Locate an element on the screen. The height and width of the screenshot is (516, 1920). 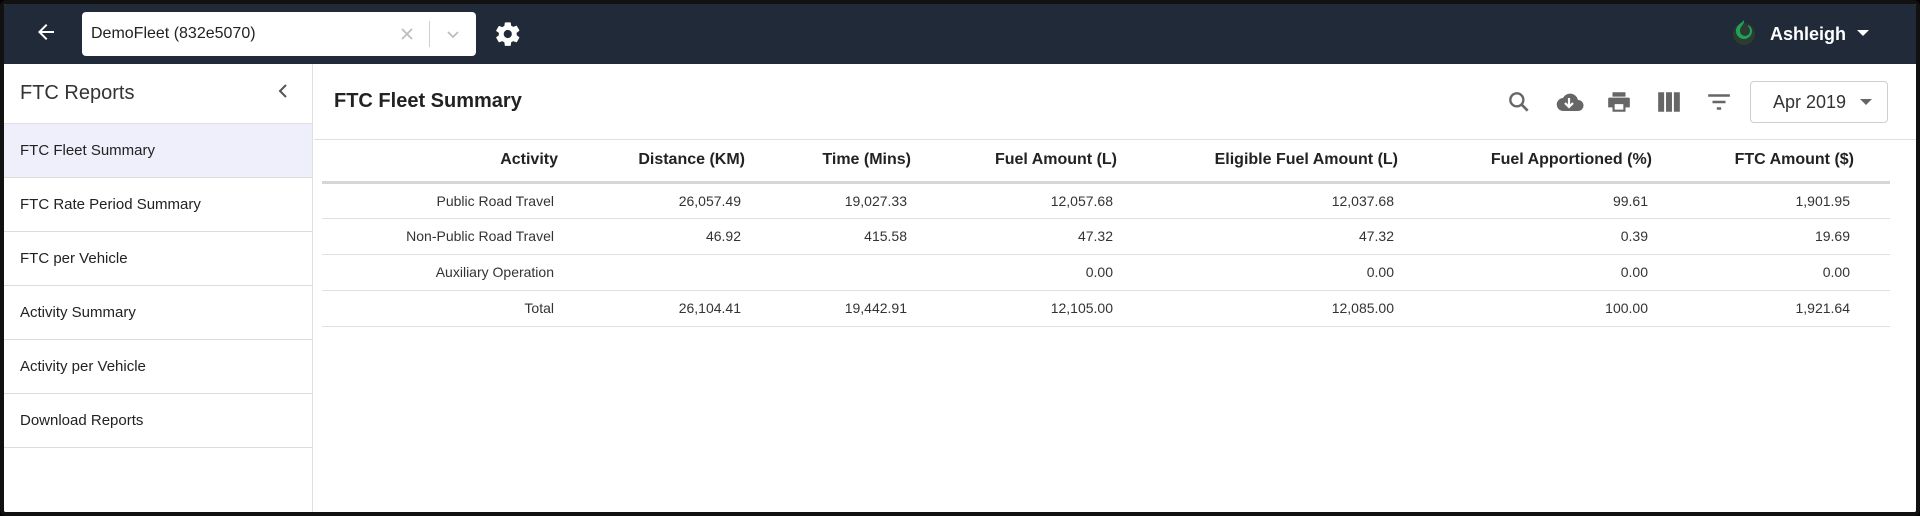
sidebar-item-download-reports: Download Reports is located at coordinates (158, 421).